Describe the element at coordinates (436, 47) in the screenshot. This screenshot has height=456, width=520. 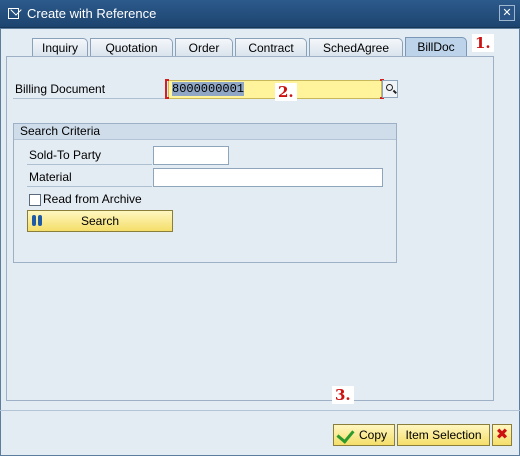
I see `tab-billdoc: BillDoc` at that location.